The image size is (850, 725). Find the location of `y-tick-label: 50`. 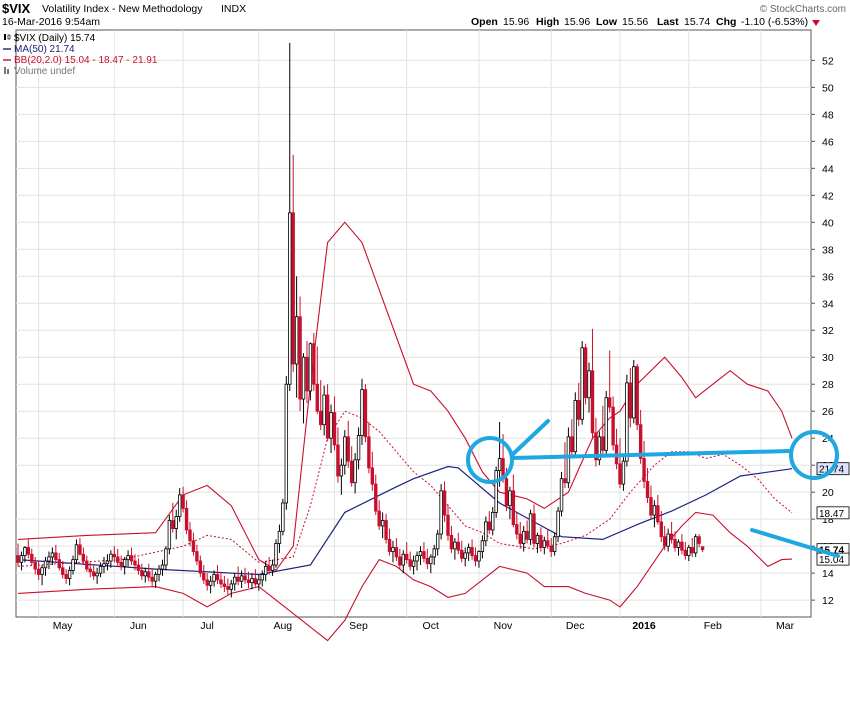

y-tick-label: 50 is located at coordinates (828, 88).